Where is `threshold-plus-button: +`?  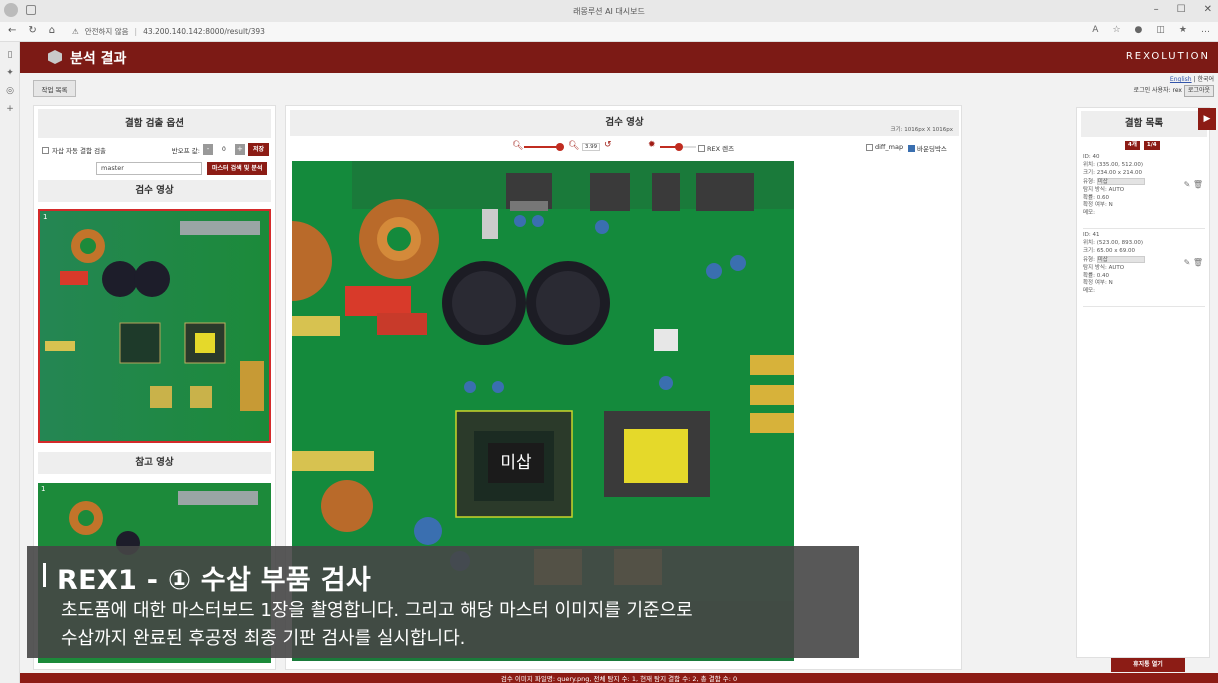 threshold-plus-button: + is located at coordinates (239, 149).